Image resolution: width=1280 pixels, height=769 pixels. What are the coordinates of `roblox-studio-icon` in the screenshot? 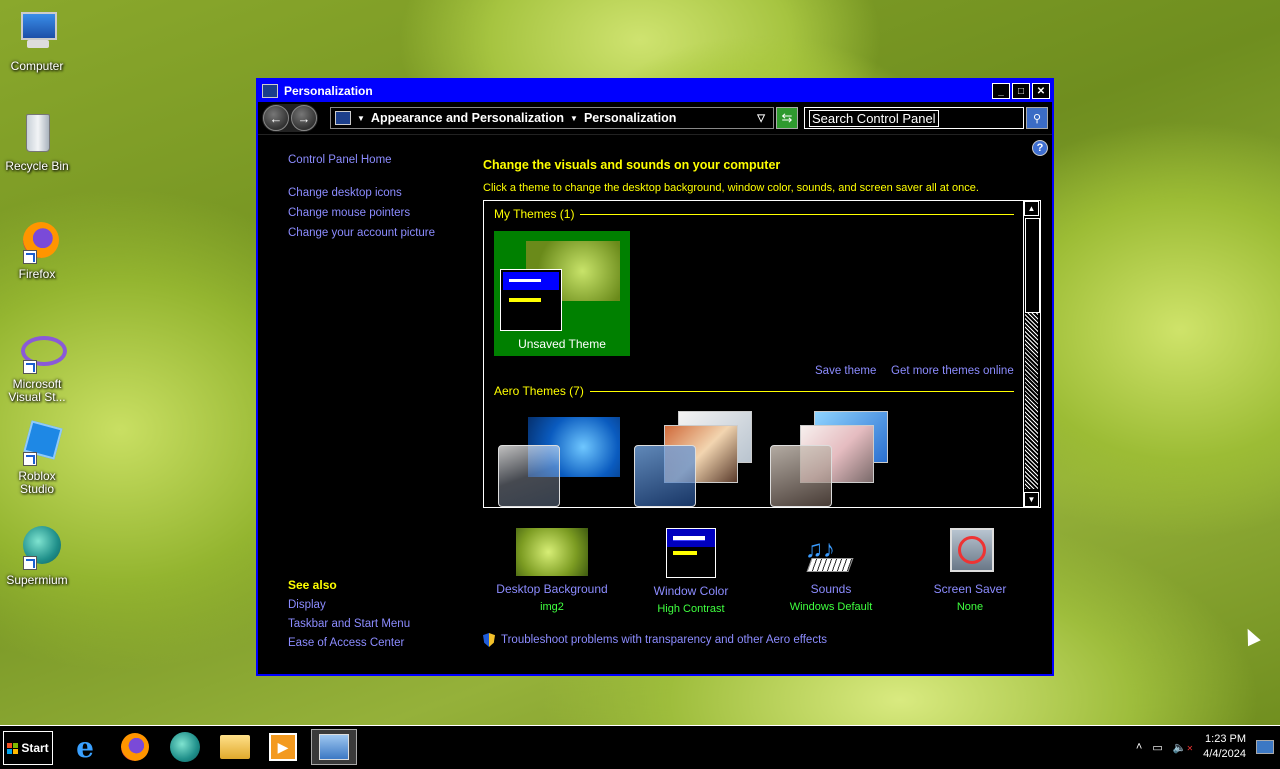 It's located at (38, 443).